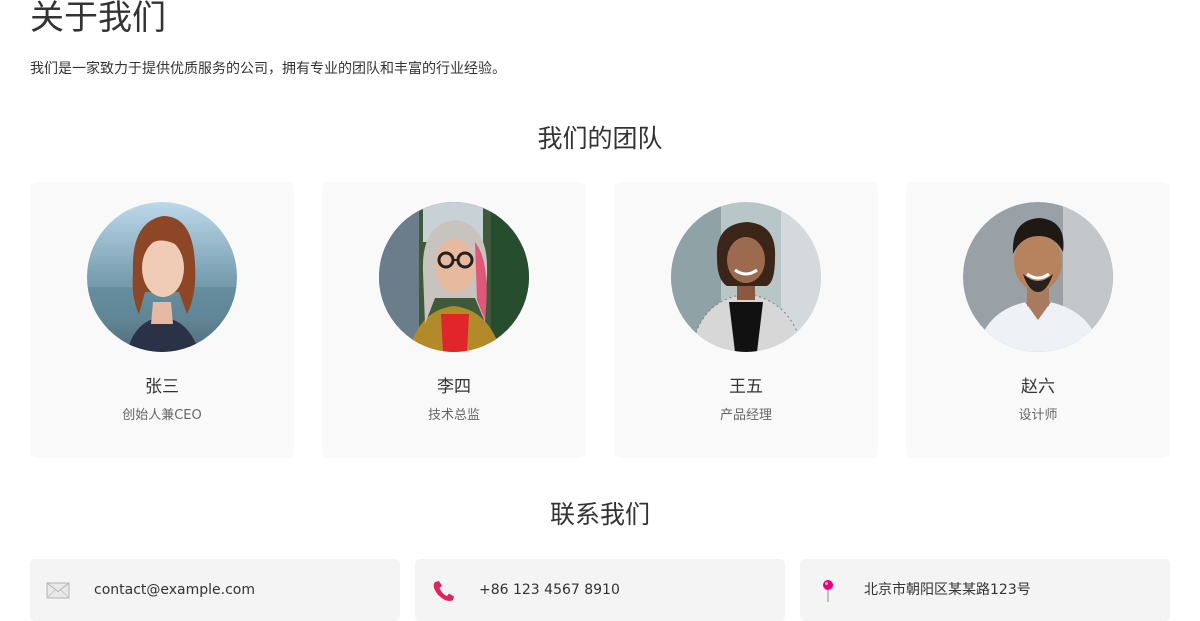 This screenshot has width=1200, height=621. Describe the element at coordinates (444, 591) in the screenshot. I see `phone-icon` at that location.